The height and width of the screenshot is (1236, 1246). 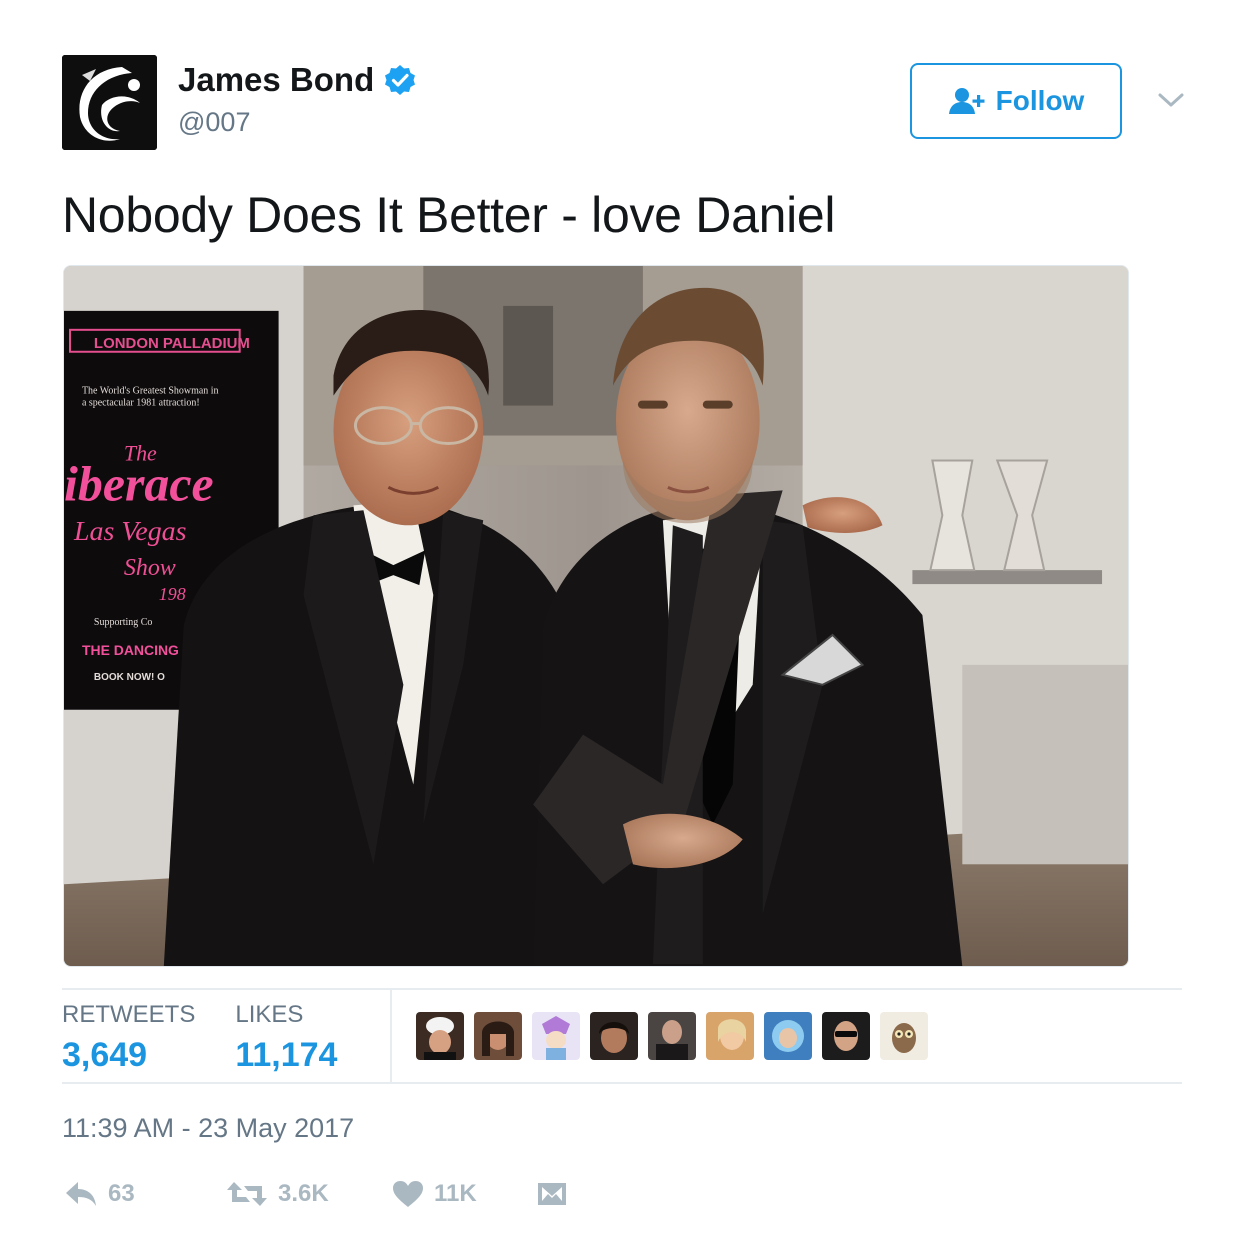 What do you see at coordinates (1040, 100) in the screenshot?
I see `follow-button-label: Follow` at bounding box center [1040, 100].